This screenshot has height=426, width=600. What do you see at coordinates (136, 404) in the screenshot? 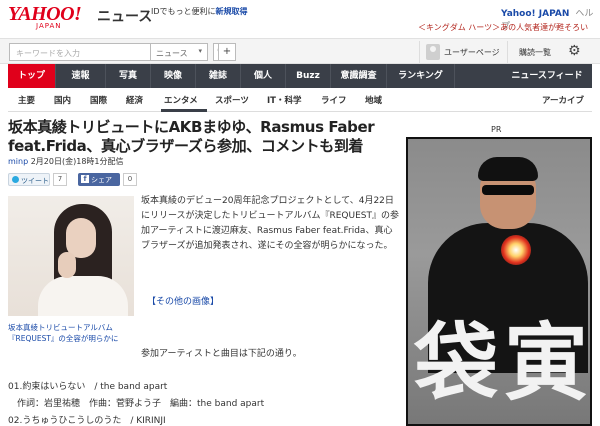
I see `track-credit: 作詞：岩里祐穂 作曲：菅野よう子 編曲：the band apart` at bounding box center [136, 404].